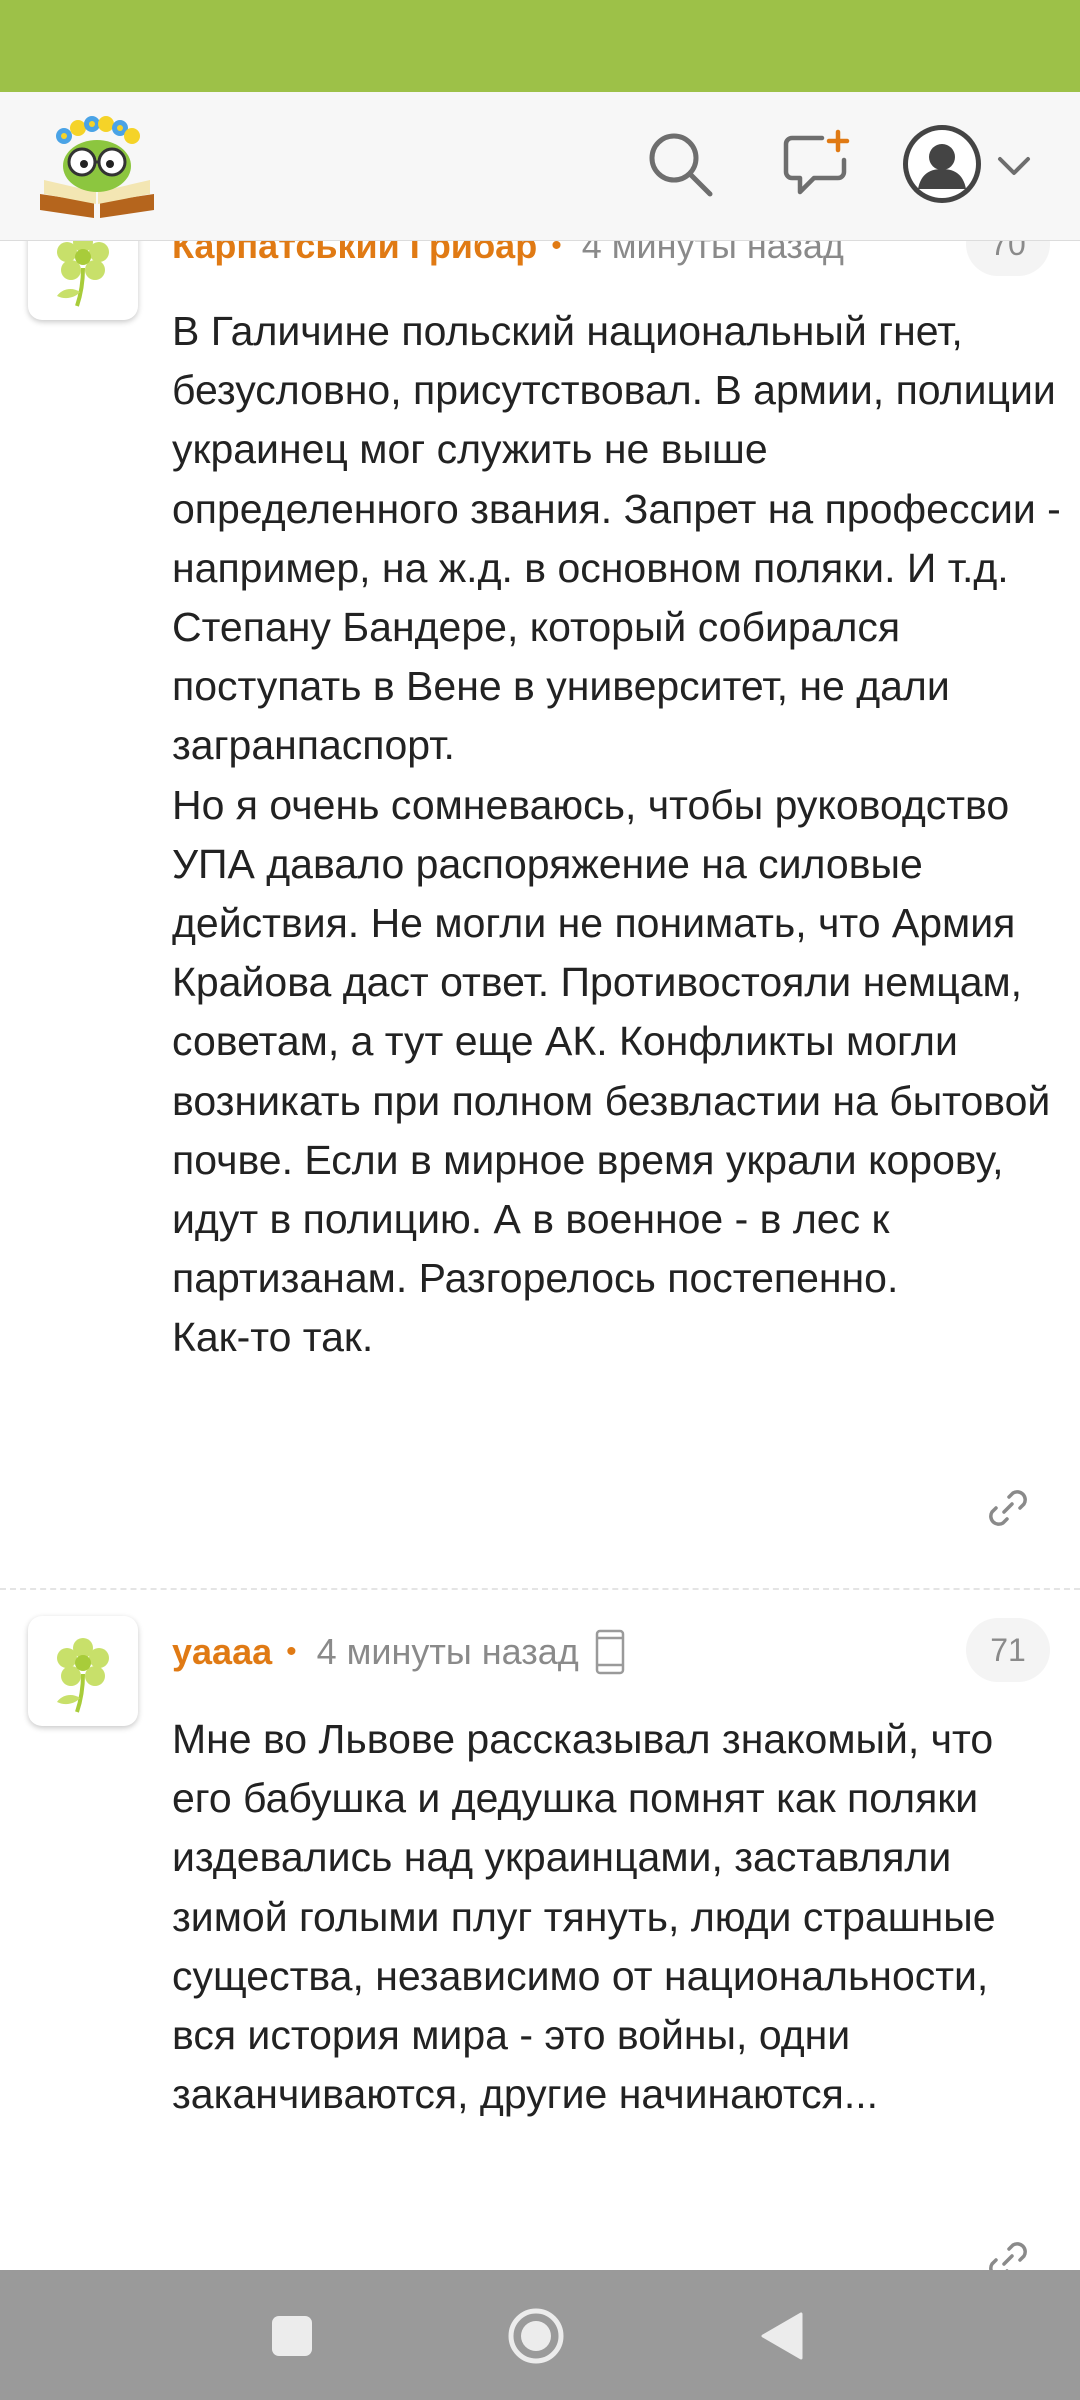 The image size is (1080, 2400). Describe the element at coordinates (83, 1675) in the screenshot. I see `flower-avatar-icon` at that location.